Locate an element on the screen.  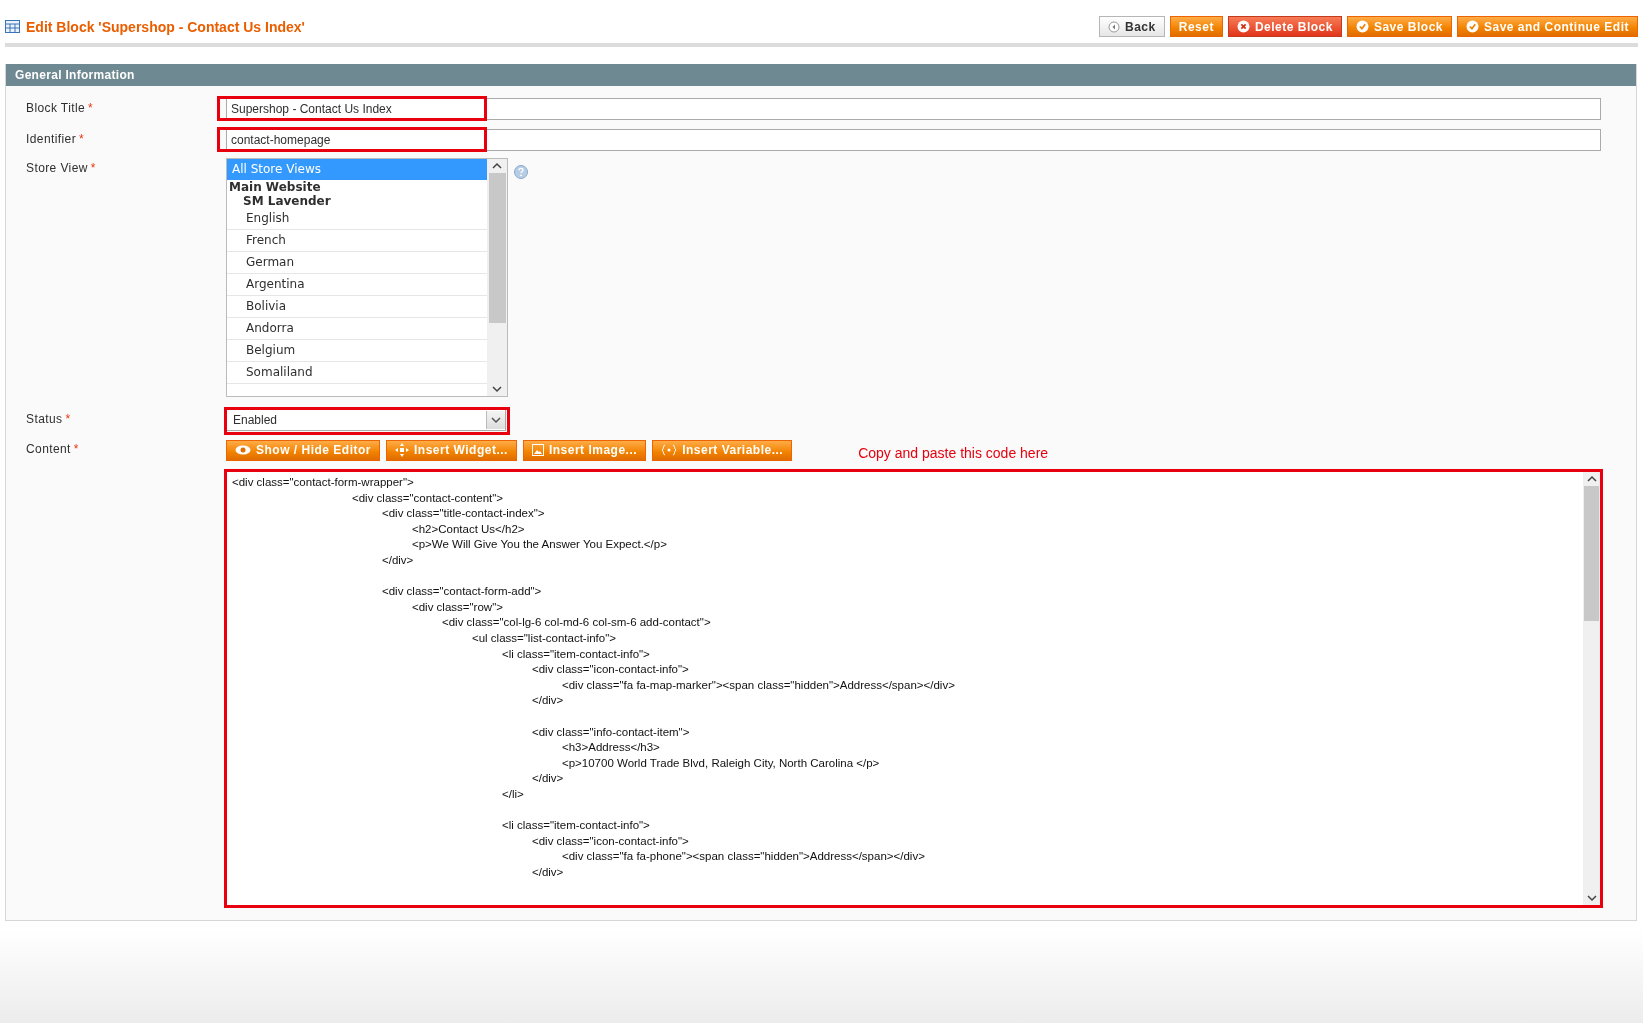
store-option: English is located at coordinates (357, 219).